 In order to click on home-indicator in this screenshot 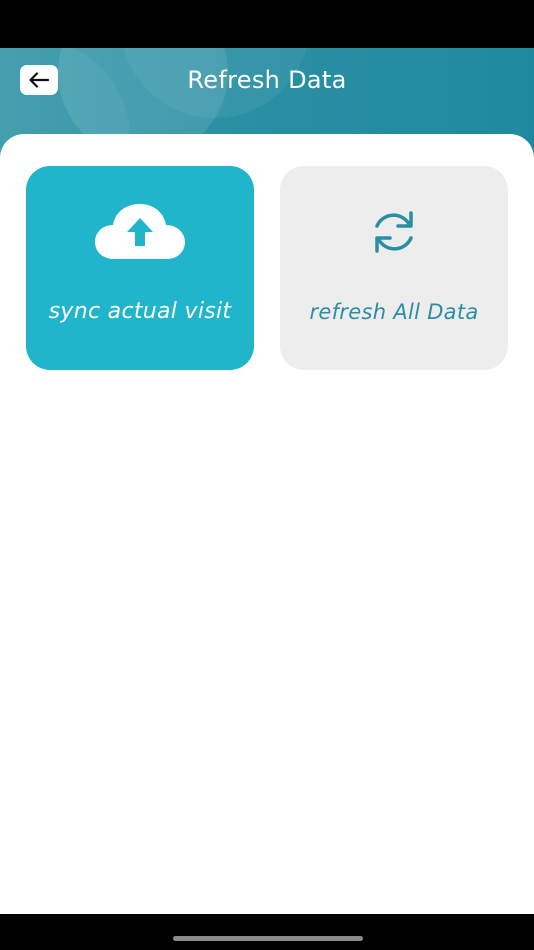, I will do `click(268, 938)`.